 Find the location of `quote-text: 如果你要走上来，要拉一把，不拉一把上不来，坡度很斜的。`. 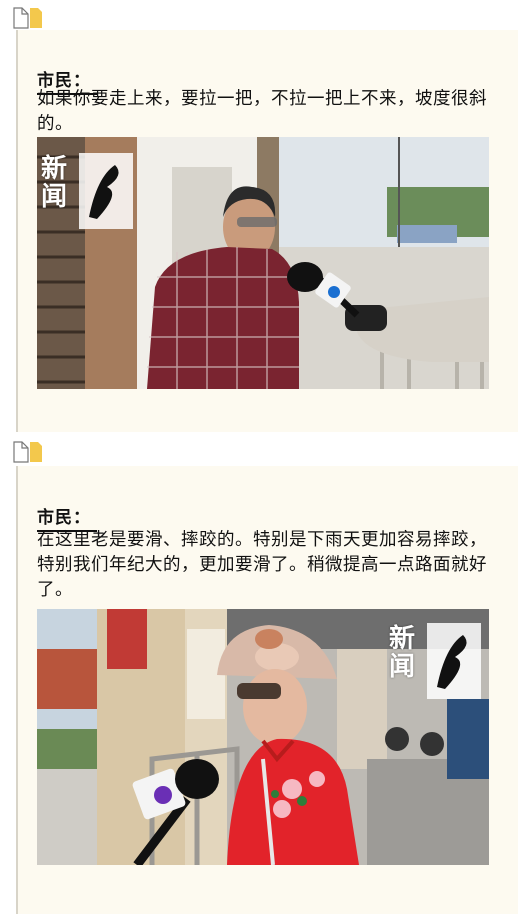

quote-text: 如果你要走上来，要拉一把，不拉一把上不来，坡度很斜的。 is located at coordinates (262, 111).